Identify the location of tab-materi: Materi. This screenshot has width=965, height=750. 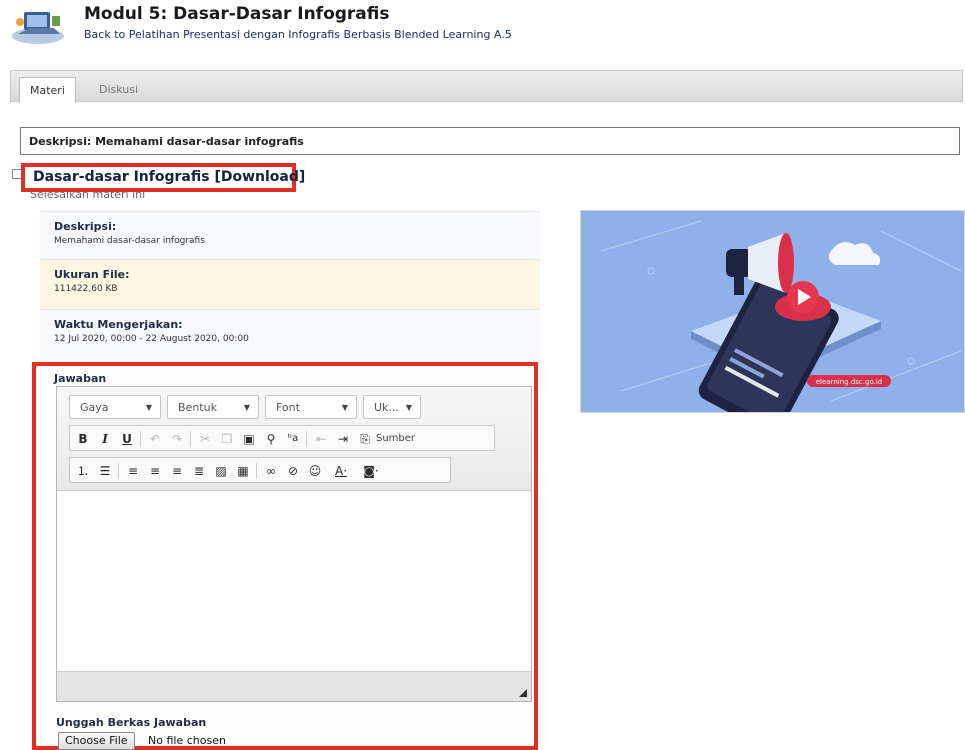
(47, 90).